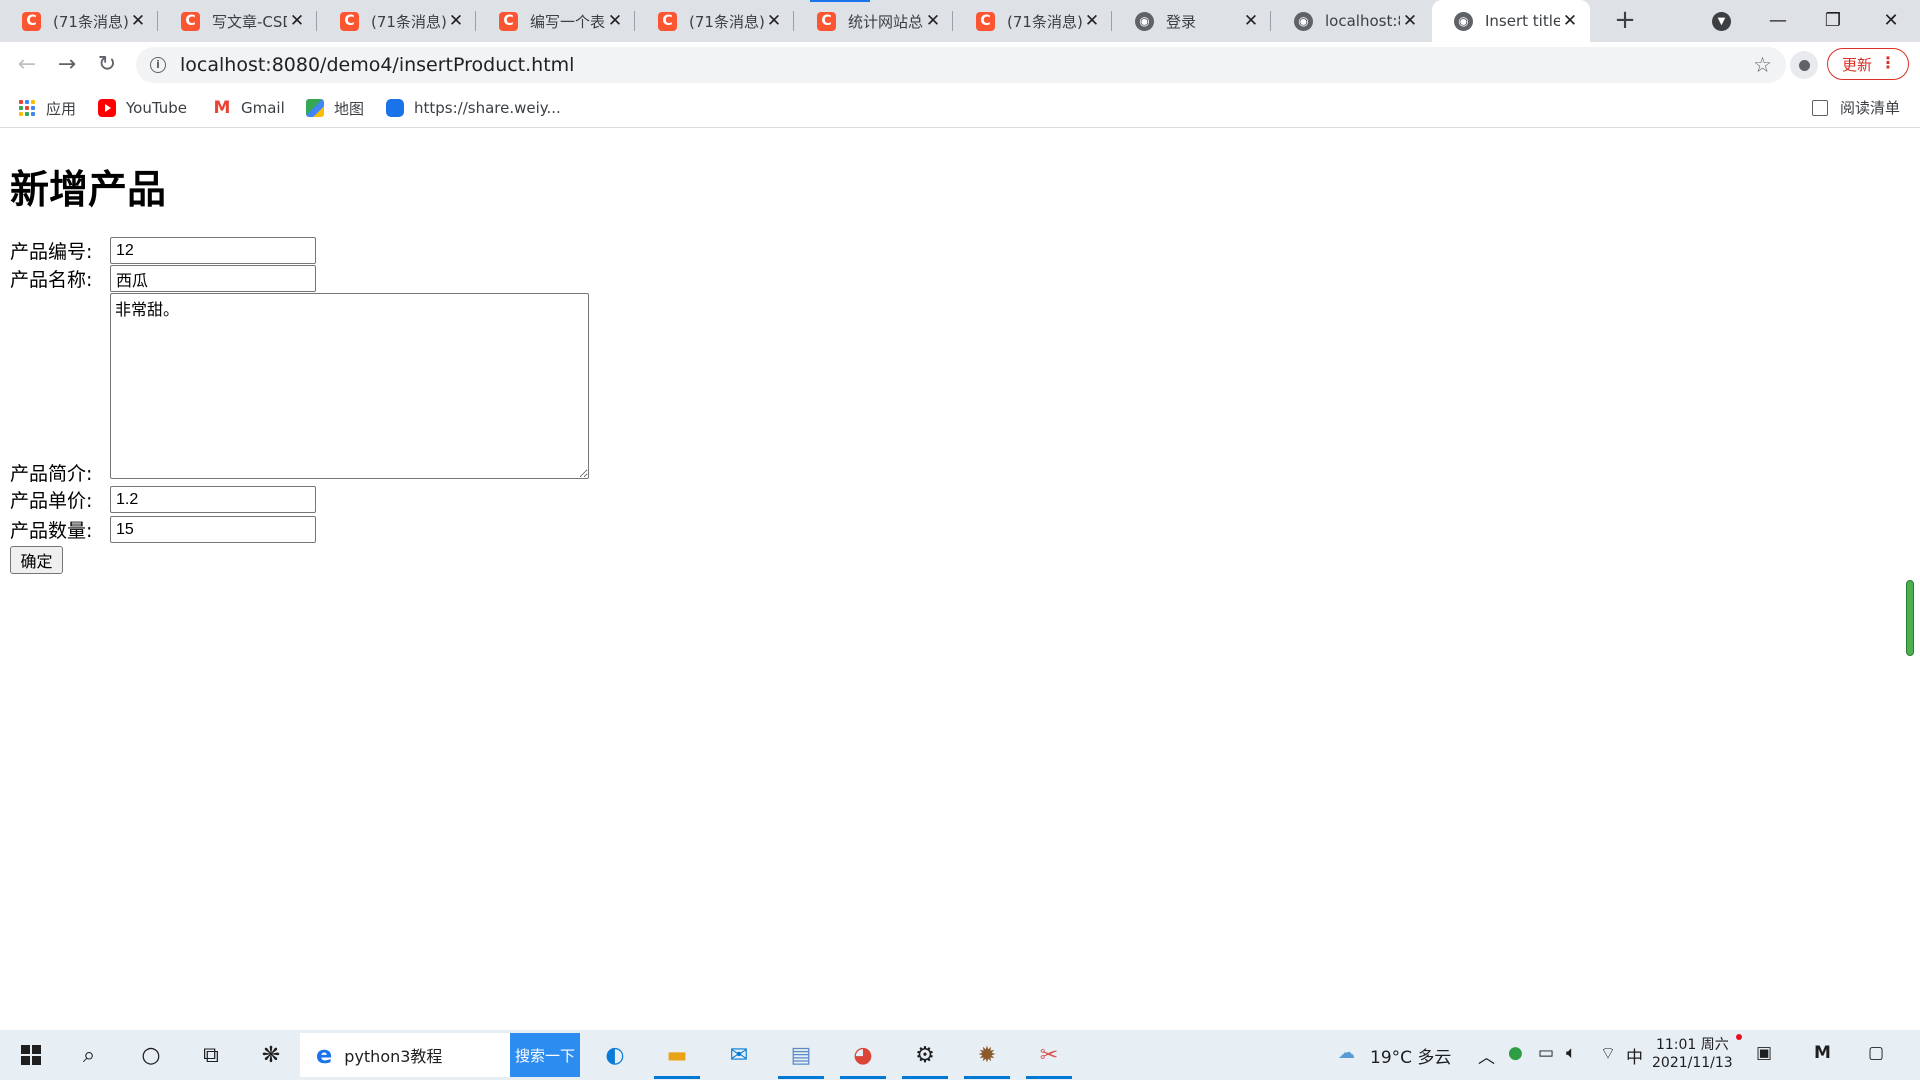 The image size is (1920, 1080). Describe the element at coordinates (36, 560) in the screenshot. I see `submit-button: 确定` at that location.